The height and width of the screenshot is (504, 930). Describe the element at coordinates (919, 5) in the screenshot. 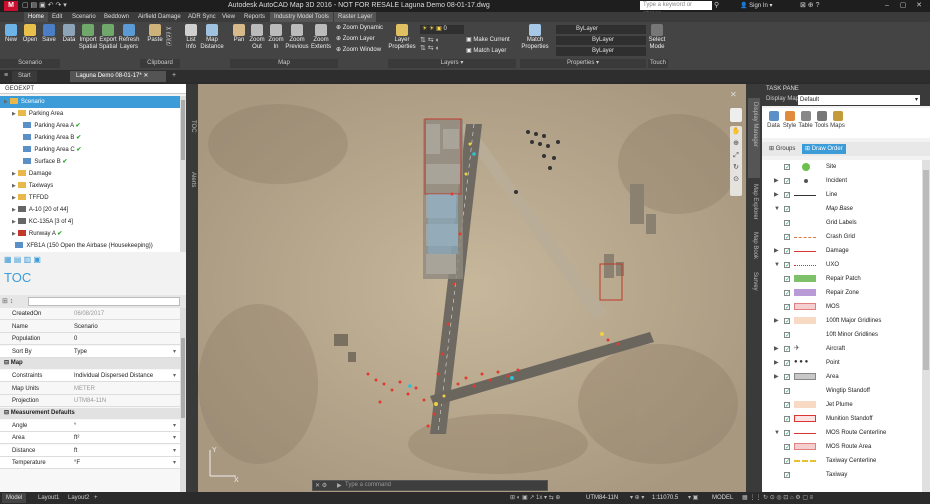

I see `close-button: ✕` at that location.